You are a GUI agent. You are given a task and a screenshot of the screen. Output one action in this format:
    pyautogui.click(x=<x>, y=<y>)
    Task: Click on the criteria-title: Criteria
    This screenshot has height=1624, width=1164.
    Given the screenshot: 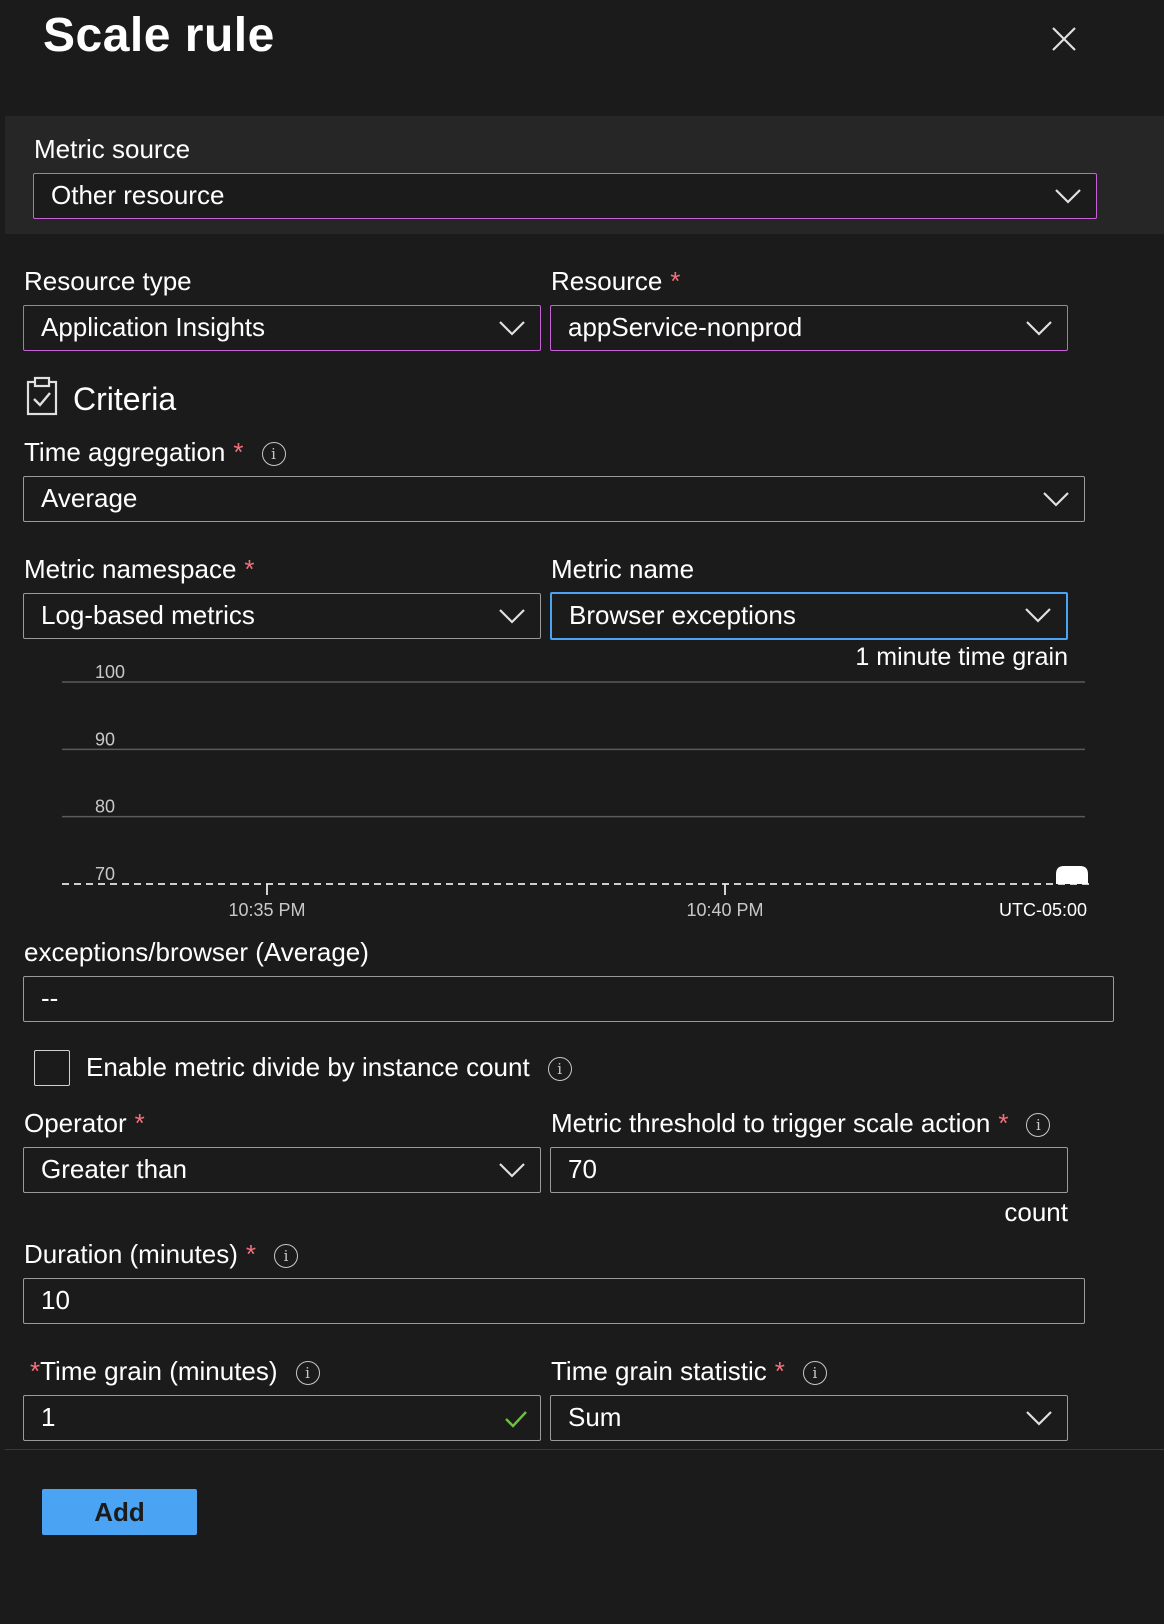 What is the action you would take?
    pyautogui.click(x=125, y=399)
    